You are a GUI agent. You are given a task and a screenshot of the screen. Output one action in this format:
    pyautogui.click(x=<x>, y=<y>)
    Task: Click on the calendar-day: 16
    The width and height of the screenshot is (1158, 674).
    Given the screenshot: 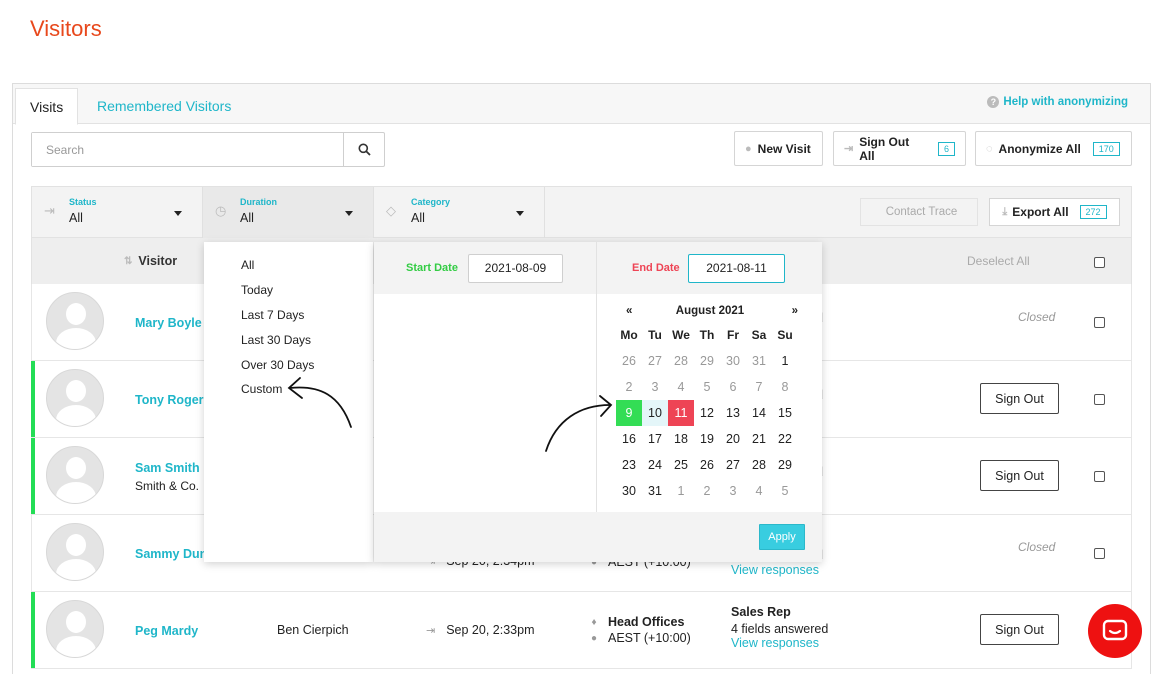 What is the action you would take?
    pyautogui.click(x=629, y=439)
    